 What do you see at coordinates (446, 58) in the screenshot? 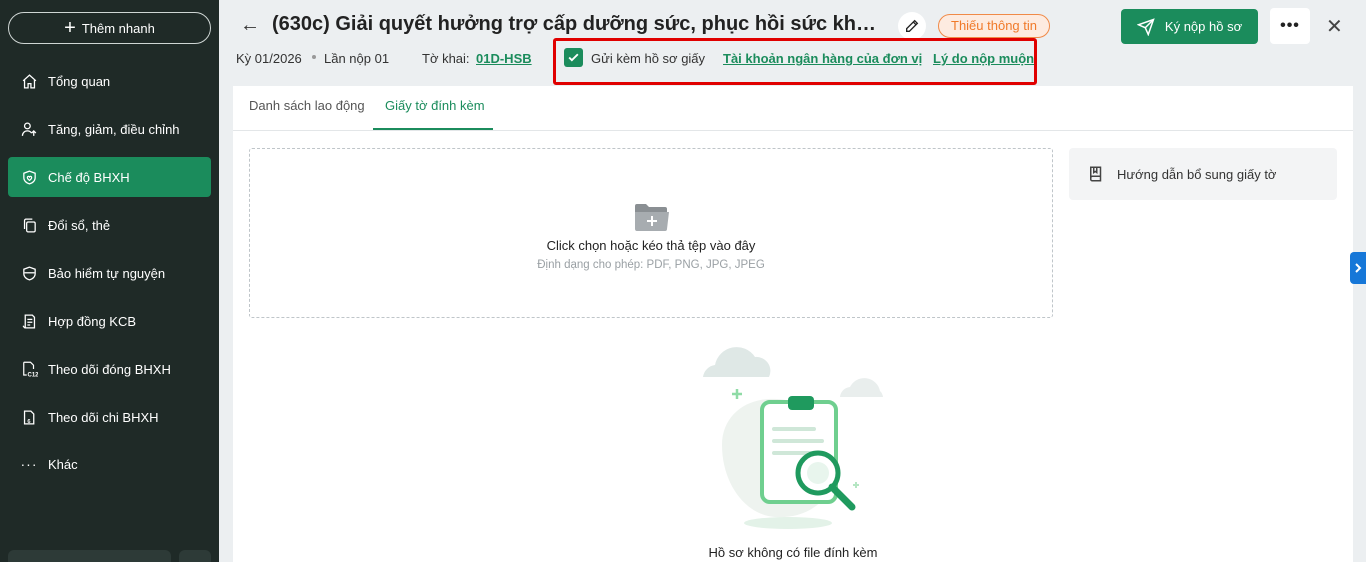
I see `form-label: Tờ khai:` at bounding box center [446, 58].